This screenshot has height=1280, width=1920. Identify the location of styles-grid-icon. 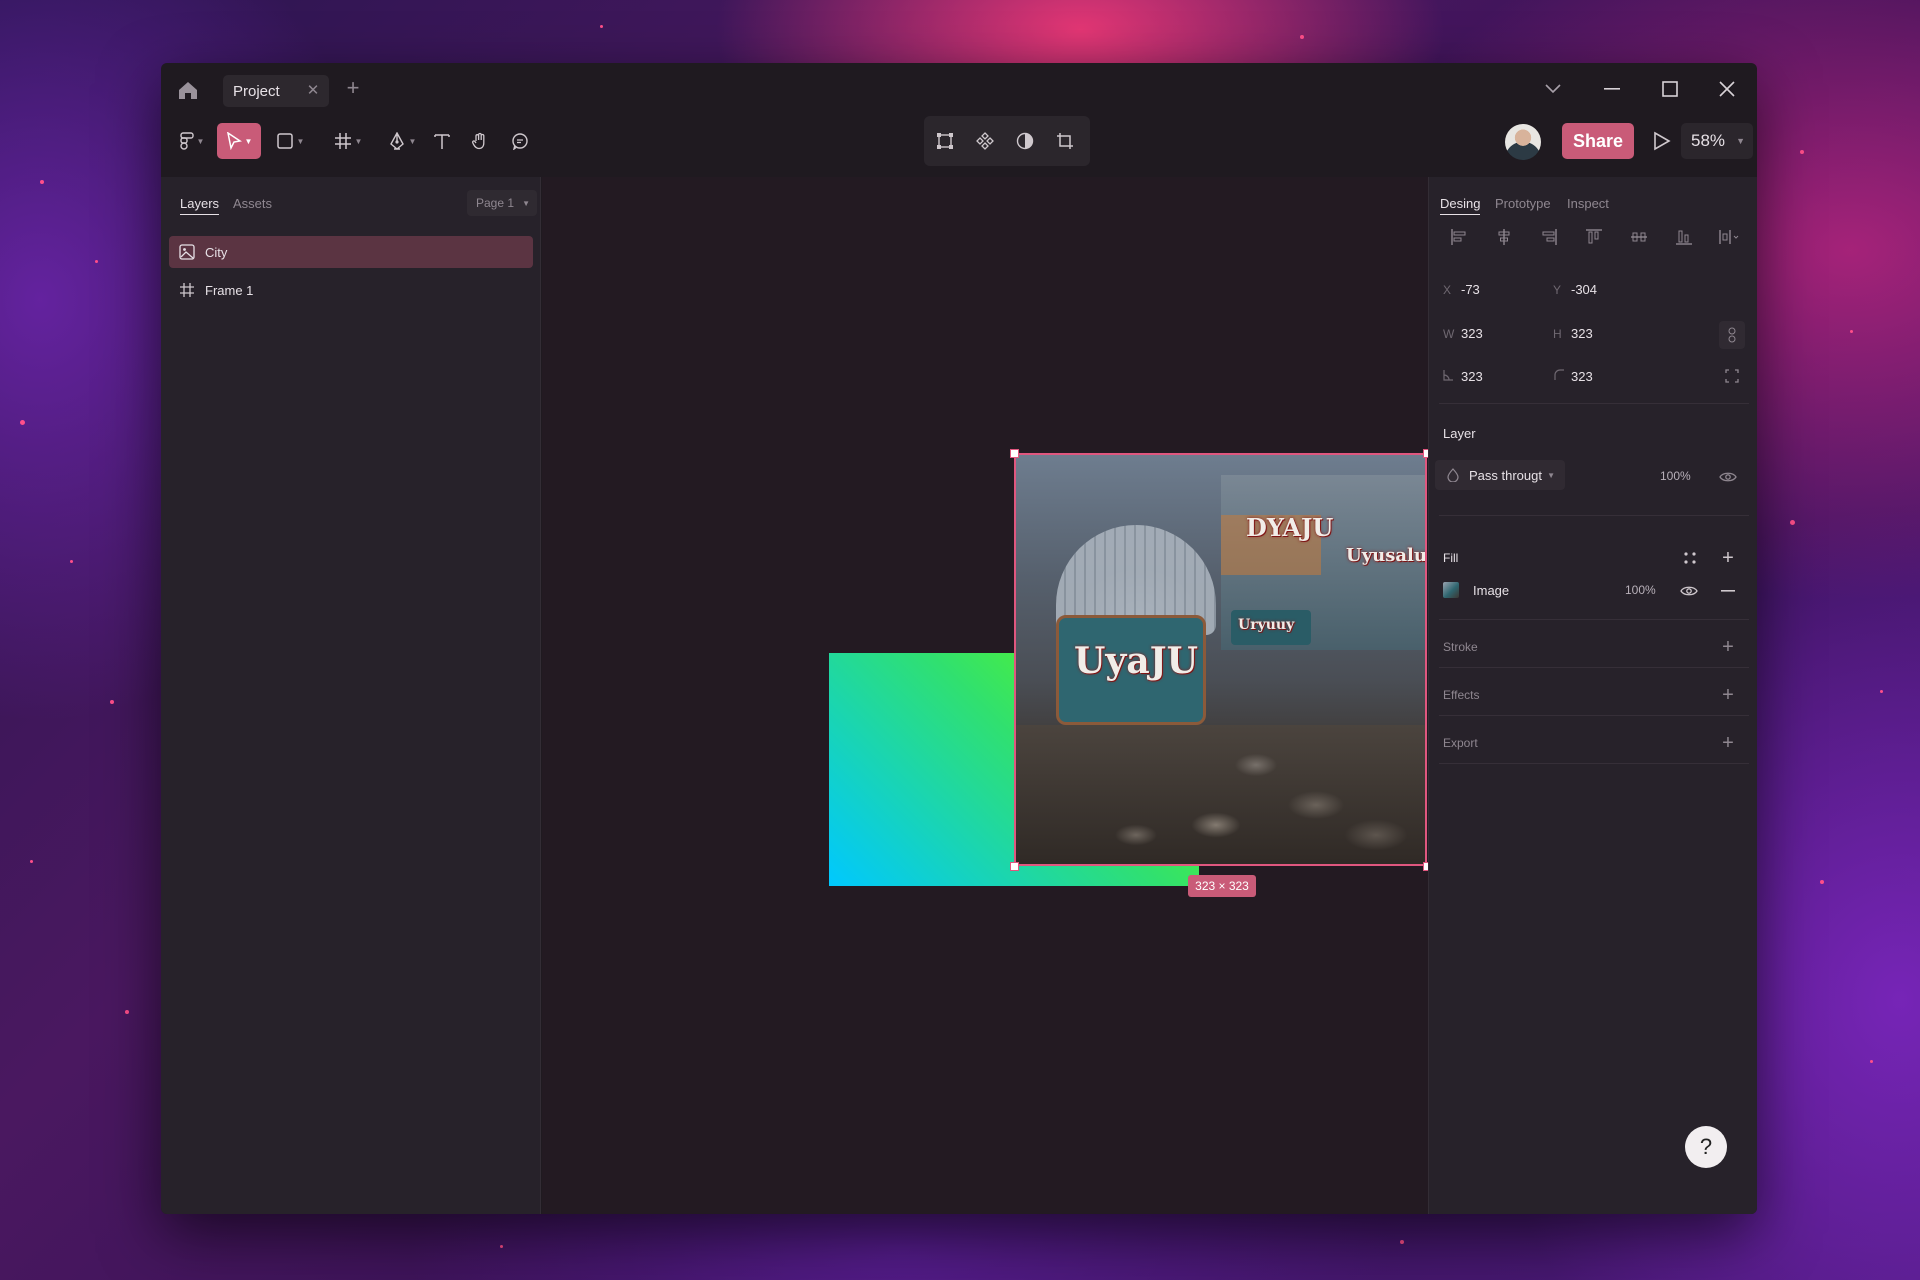
(1690, 558).